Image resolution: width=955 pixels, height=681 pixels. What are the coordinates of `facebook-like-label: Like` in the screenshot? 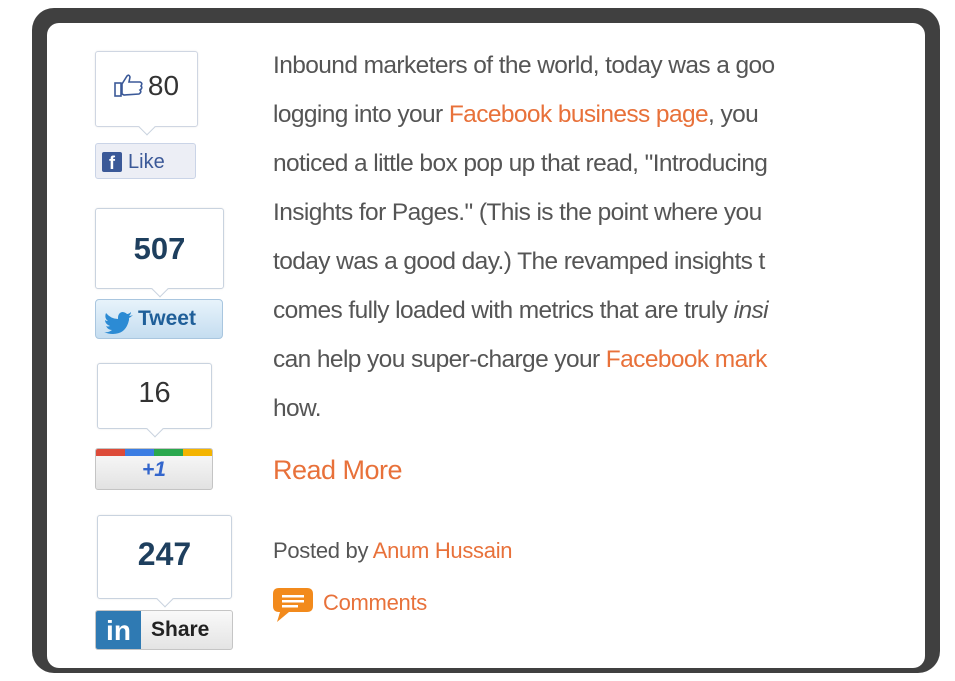 It's located at (146, 162).